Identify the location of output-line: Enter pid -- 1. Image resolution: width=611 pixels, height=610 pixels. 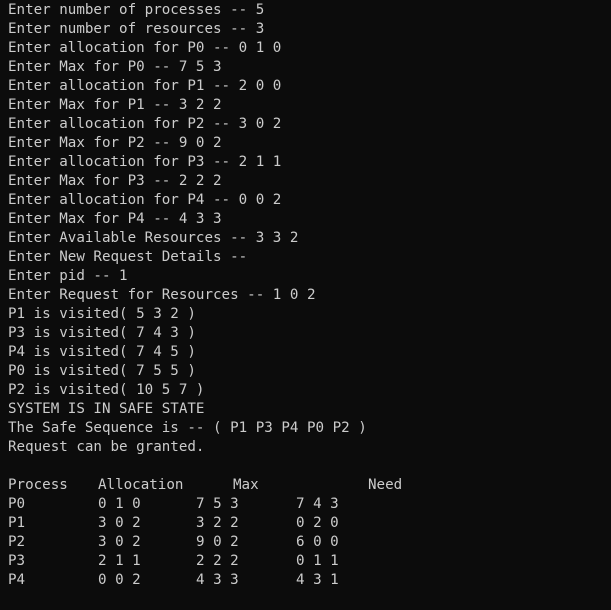
(68, 276).